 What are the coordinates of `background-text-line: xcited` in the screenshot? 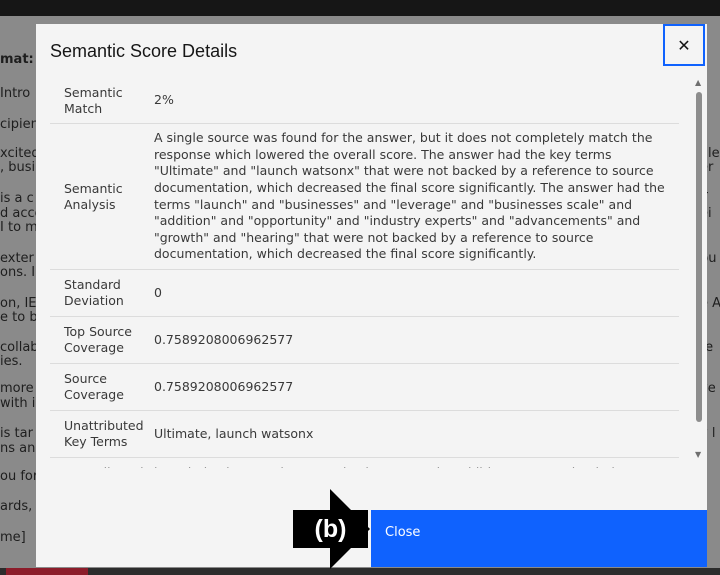 It's located at (20, 153).